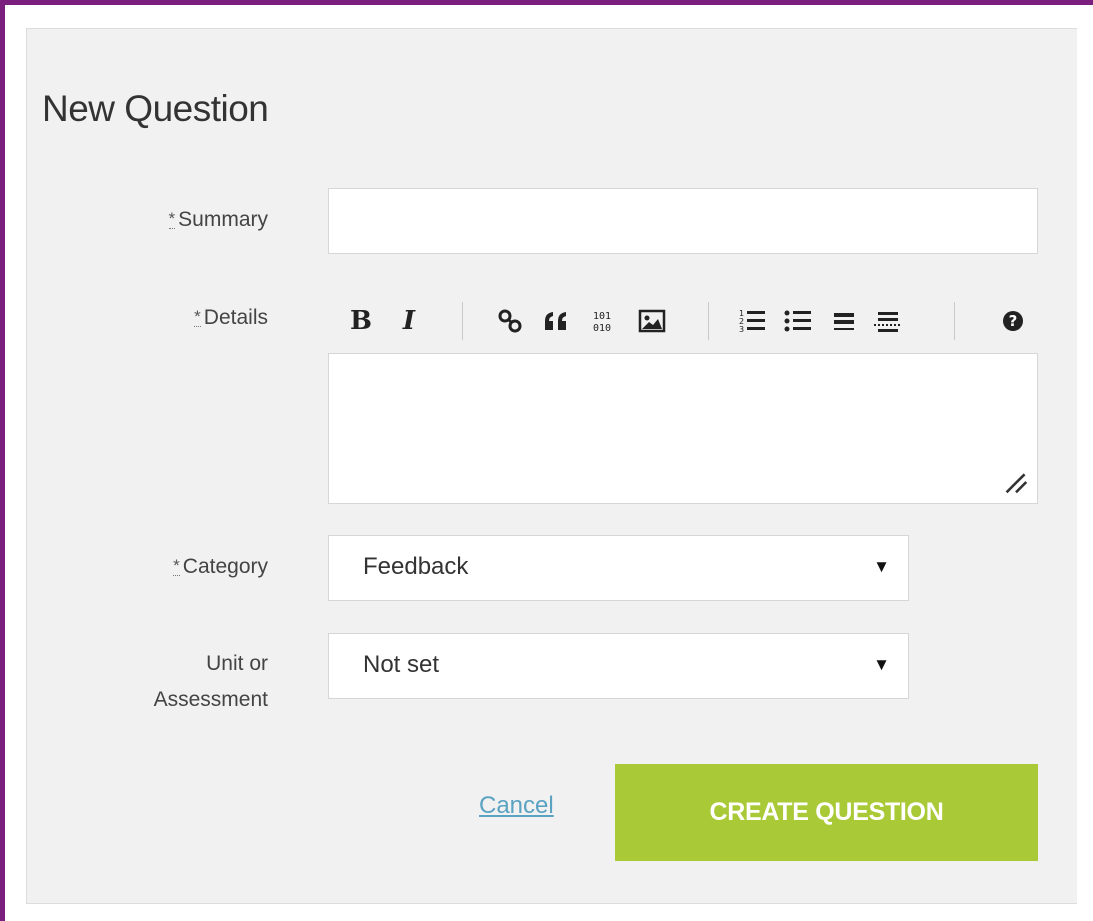 The height and width of the screenshot is (921, 1093). I want to click on quote-button, so click(556, 321).